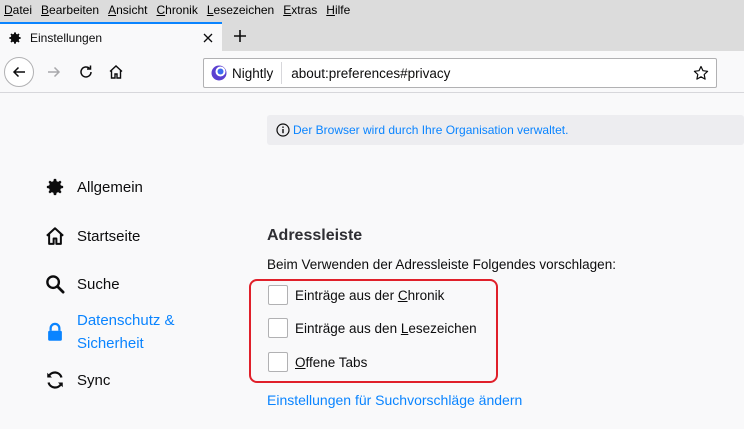 The height and width of the screenshot is (429, 744). I want to click on new-tab-button, so click(240, 36).